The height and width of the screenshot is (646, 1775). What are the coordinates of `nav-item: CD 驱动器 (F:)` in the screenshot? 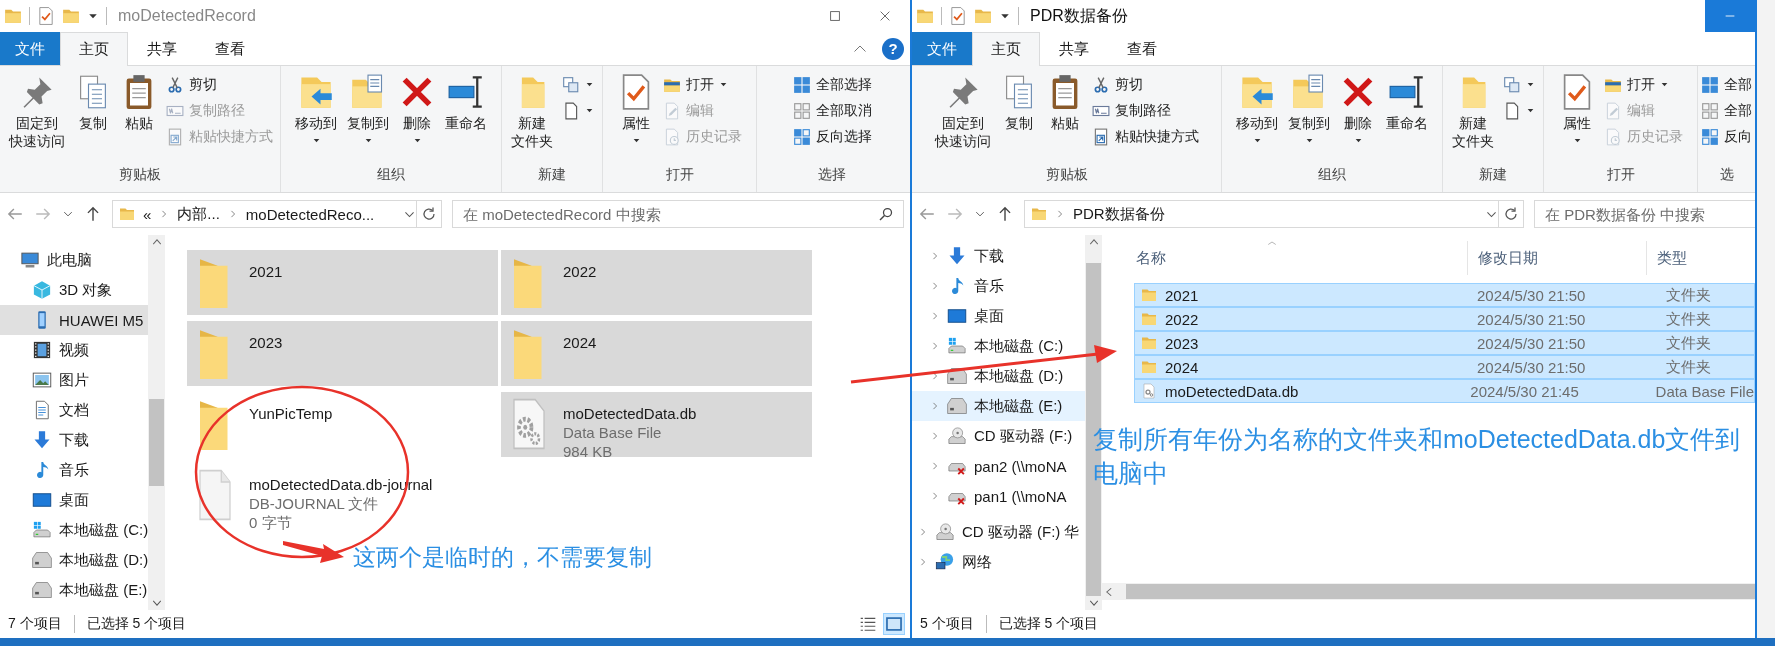 It's located at (998, 436).